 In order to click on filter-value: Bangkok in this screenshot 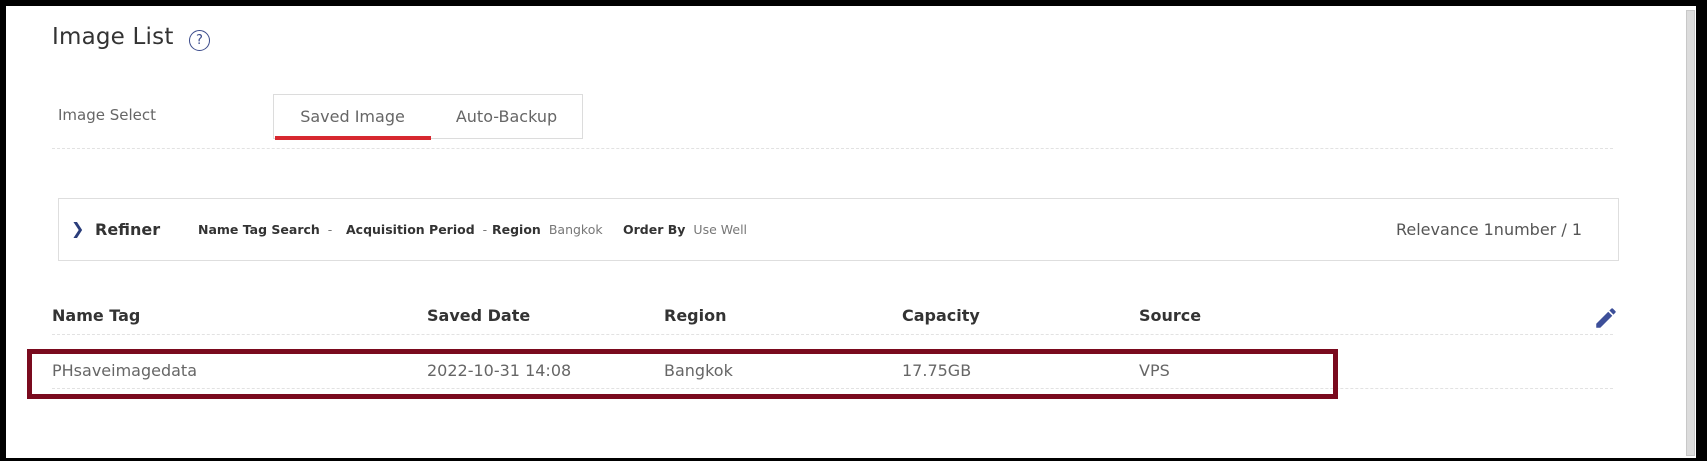, I will do `click(575, 229)`.